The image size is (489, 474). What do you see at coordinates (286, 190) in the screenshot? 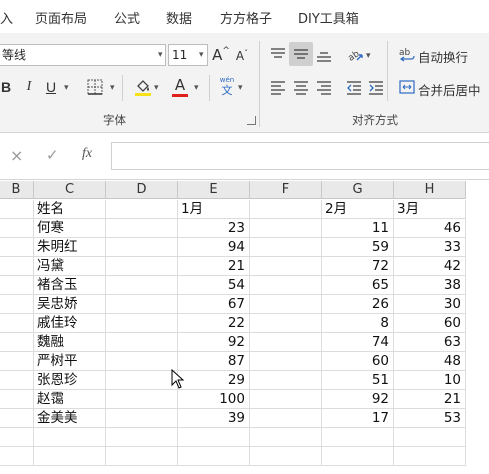
I see `column-header-f: F` at bounding box center [286, 190].